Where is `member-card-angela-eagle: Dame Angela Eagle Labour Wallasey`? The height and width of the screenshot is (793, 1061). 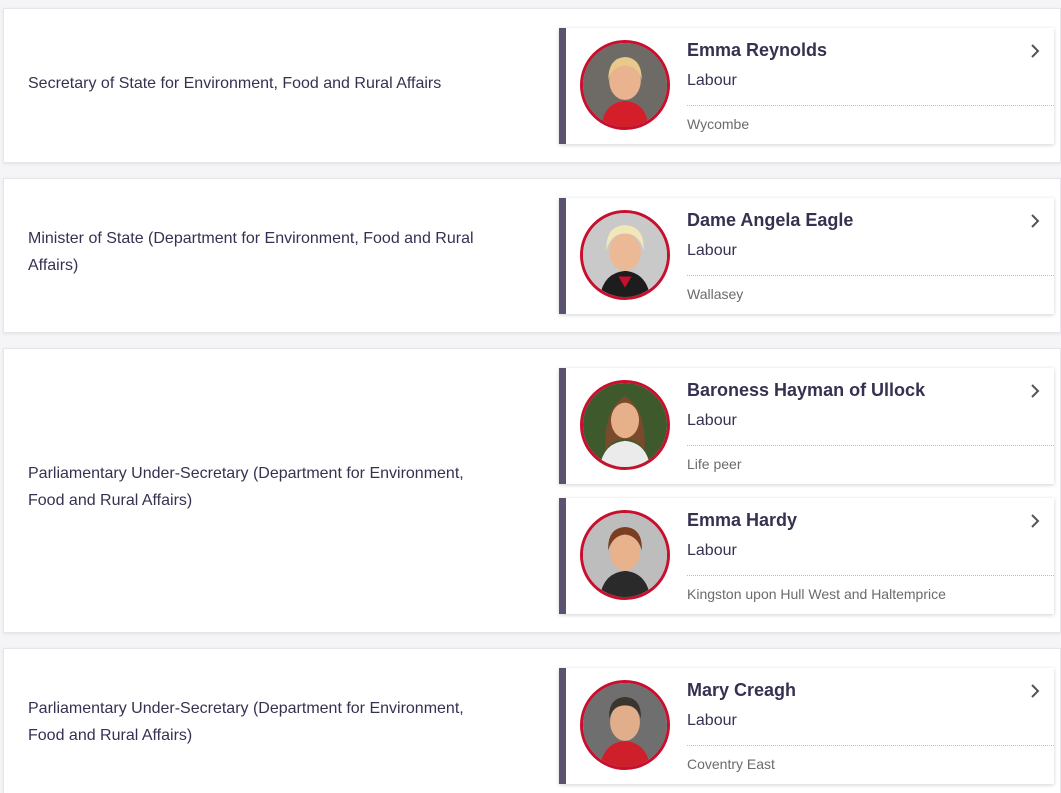 member-card-angela-eagle: Dame Angela Eagle Labour Wallasey is located at coordinates (806, 256).